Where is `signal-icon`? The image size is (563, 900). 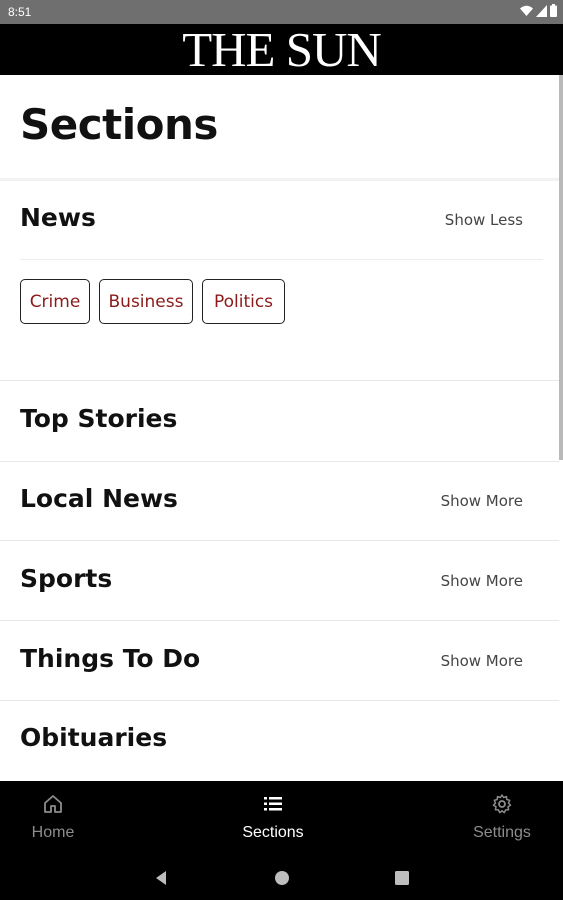 signal-icon is located at coordinates (541, 12).